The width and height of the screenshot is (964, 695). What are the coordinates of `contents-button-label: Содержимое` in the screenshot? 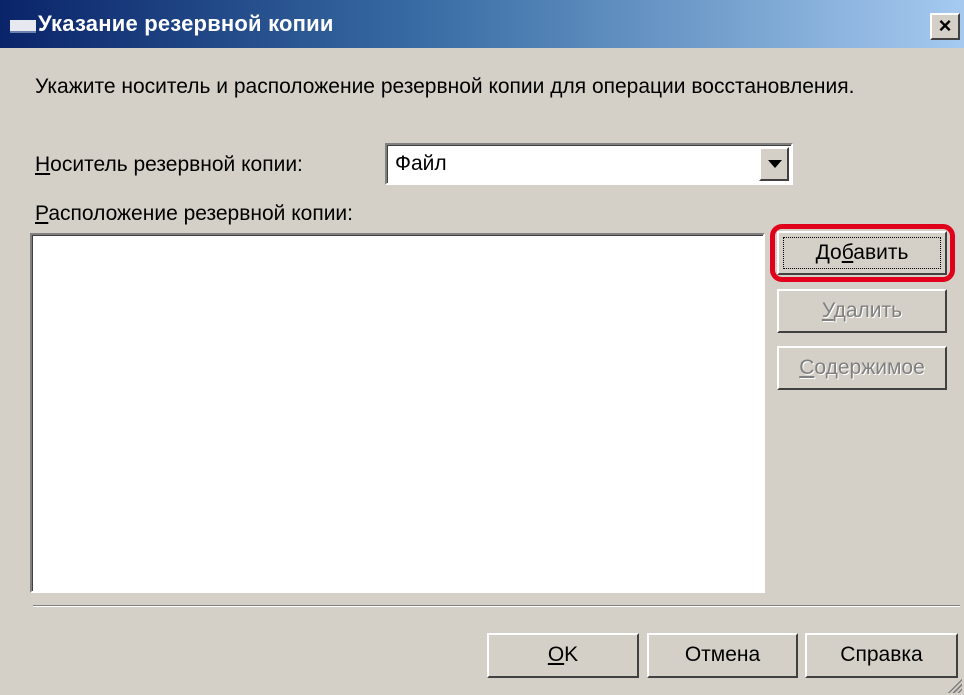 It's located at (862, 367).